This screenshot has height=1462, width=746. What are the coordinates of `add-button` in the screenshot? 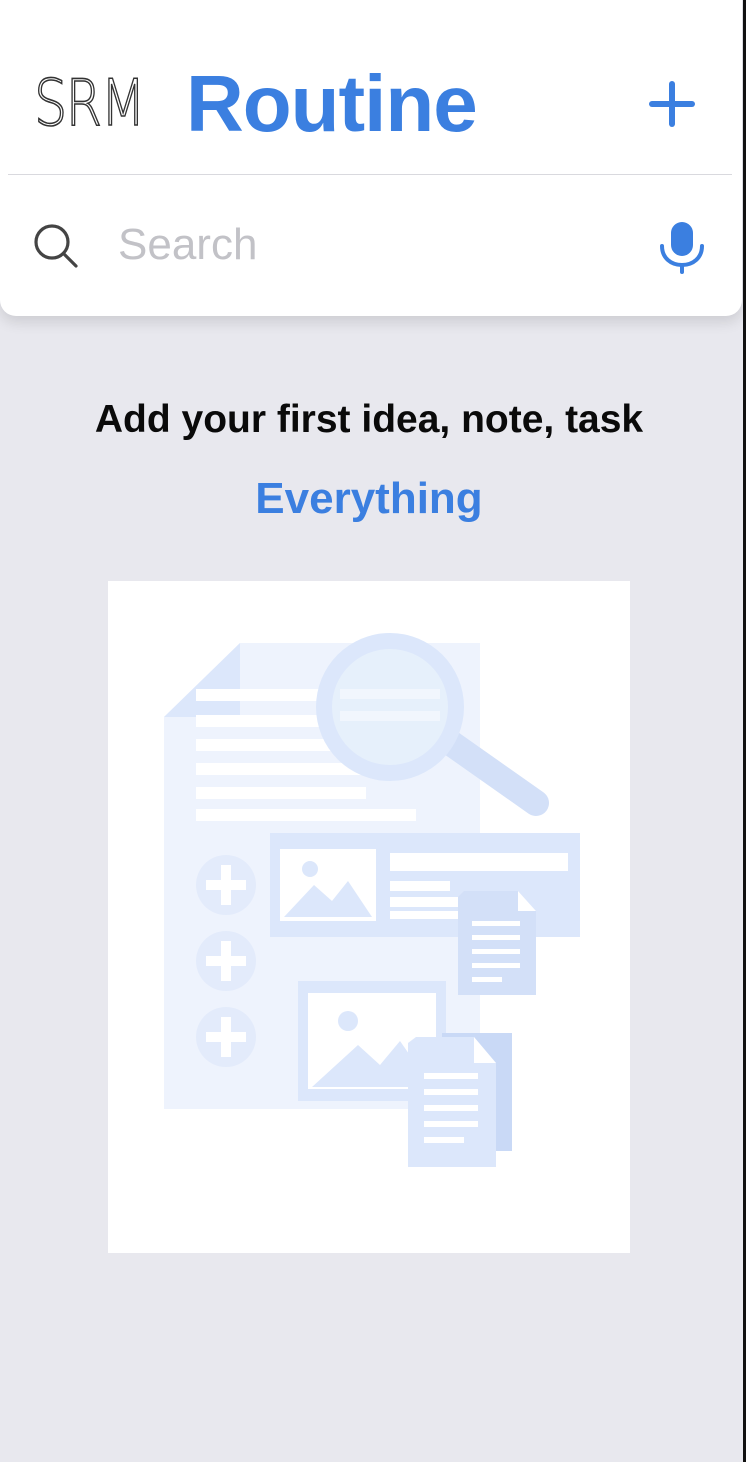 It's located at (672, 104).